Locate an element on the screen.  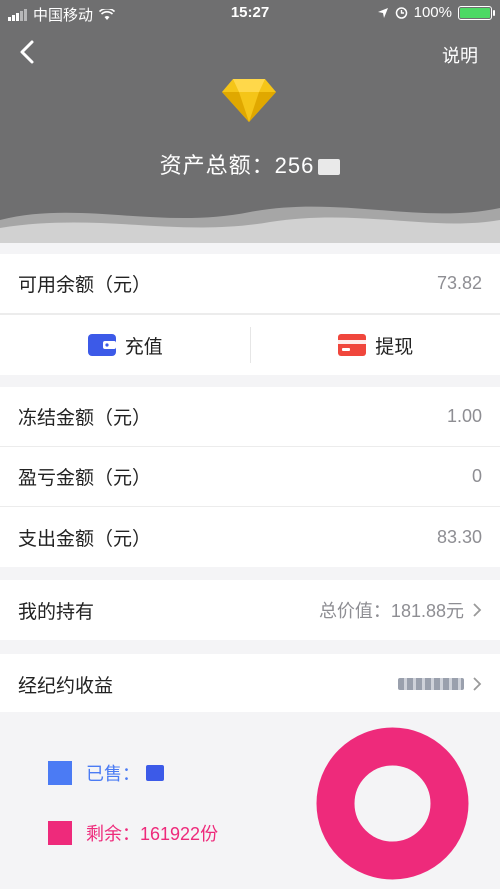
detail-row-profit-loss: 盈亏金额（元） 0 is located at coordinates (250, 477).